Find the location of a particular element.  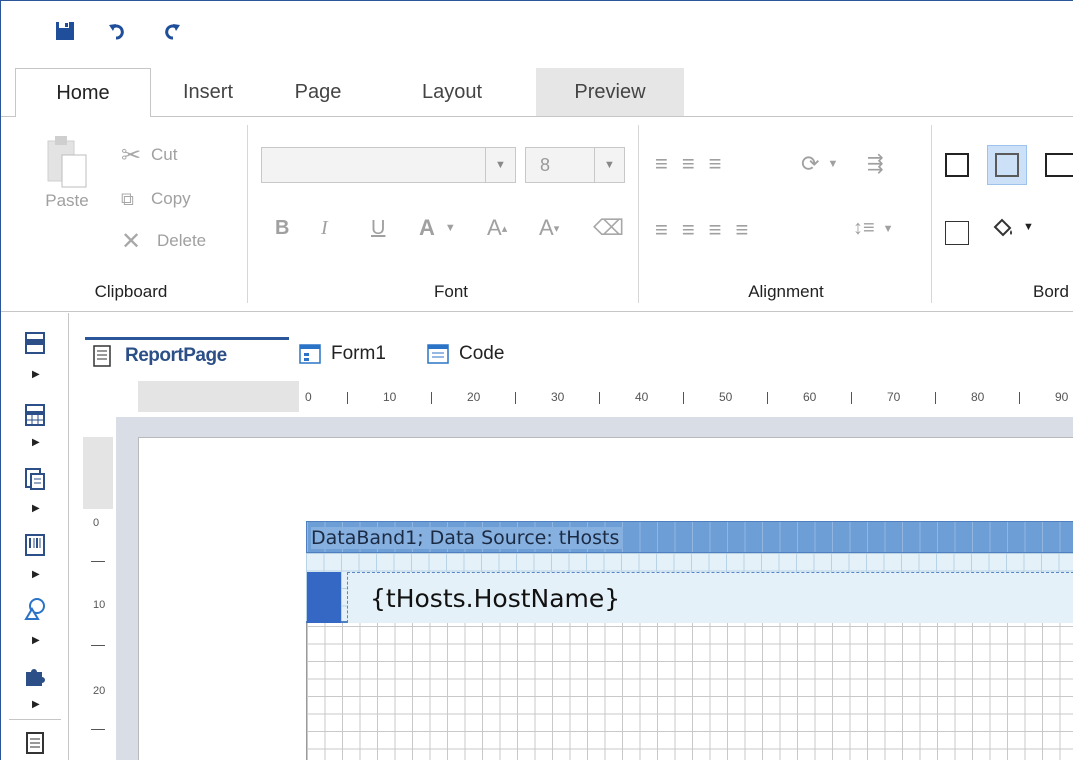

undo-icon is located at coordinates (118, 31).